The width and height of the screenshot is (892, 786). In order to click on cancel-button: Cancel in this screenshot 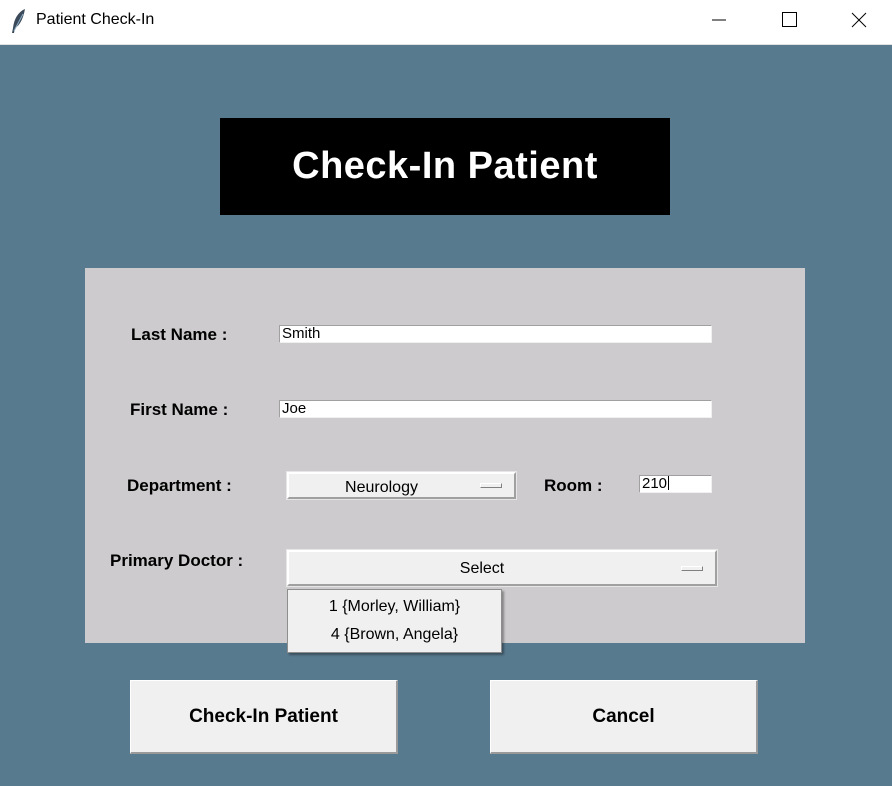, I will do `click(624, 717)`.